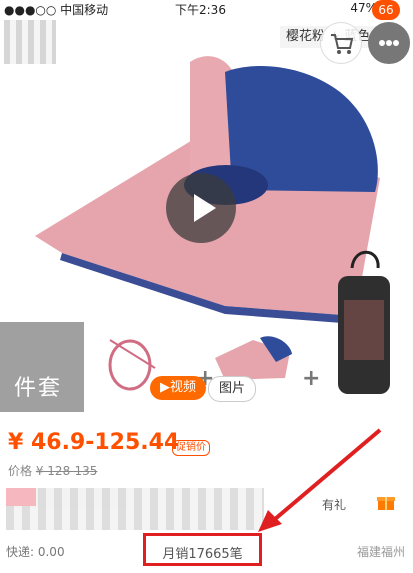  I want to click on carrier-label: ●●●○○ 中国移动, so click(56, 10).